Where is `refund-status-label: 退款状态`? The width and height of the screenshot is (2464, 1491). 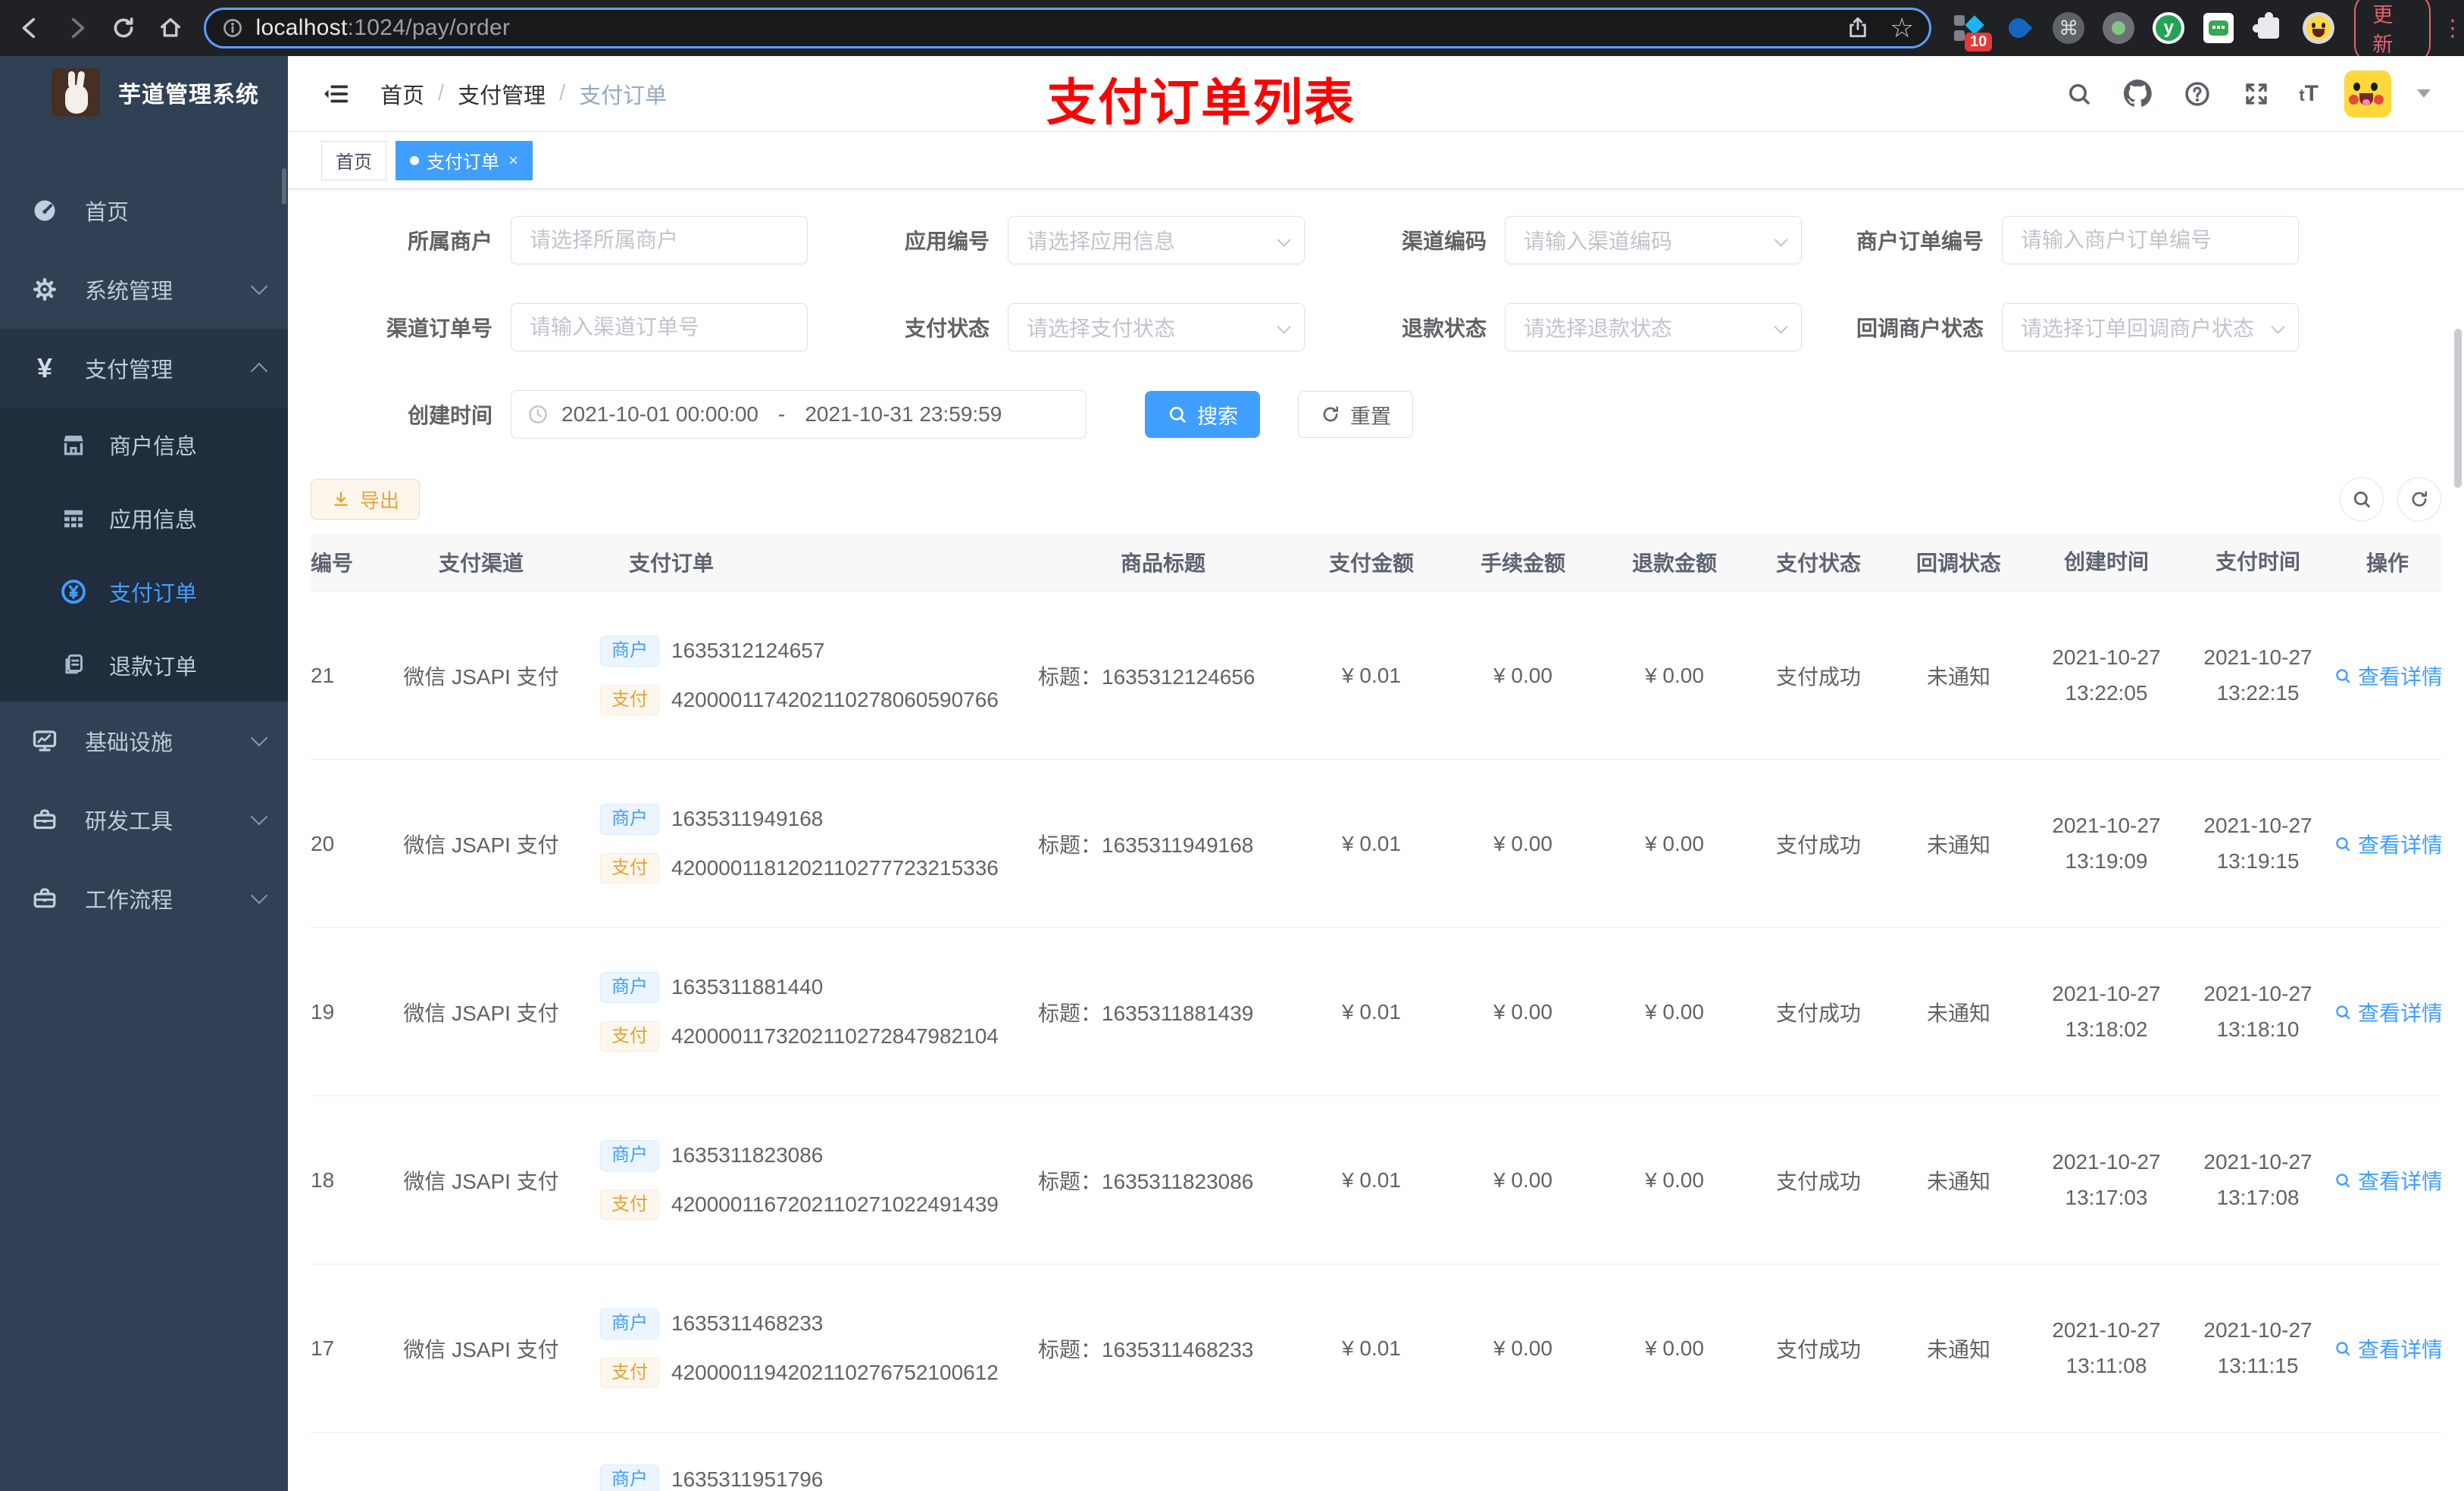 refund-status-label: 退款状态 is located at coordinates (1444, 328).